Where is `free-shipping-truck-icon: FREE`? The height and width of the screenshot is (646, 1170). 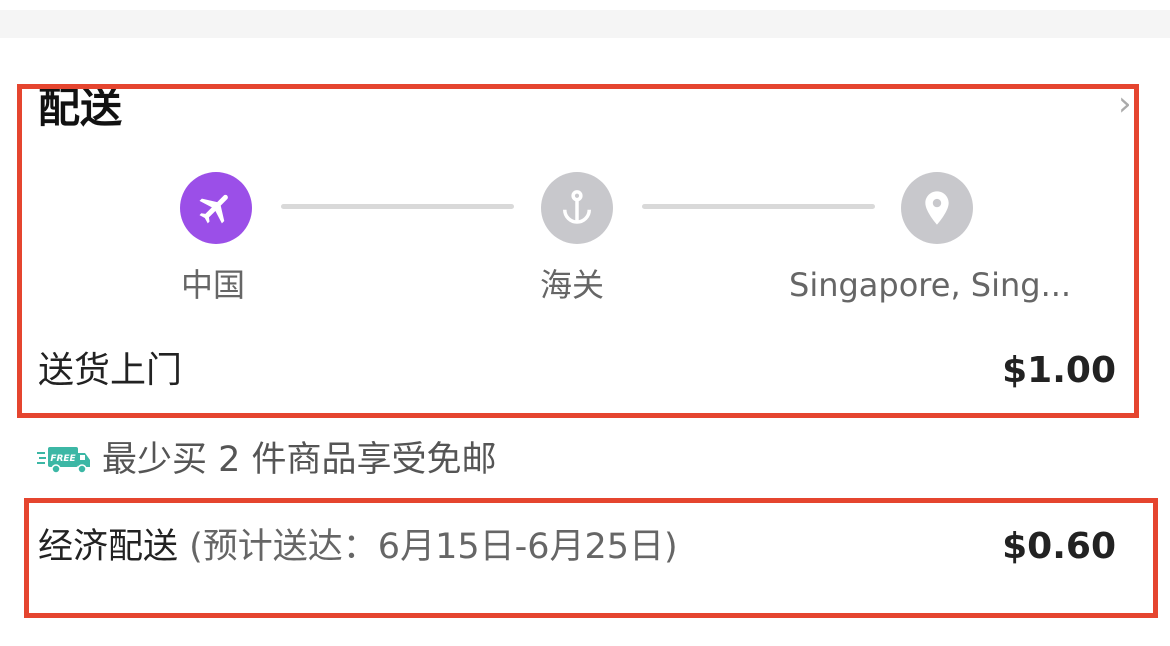
free-shipping-truck-icon: FREE is located at coordinates (63, 460).